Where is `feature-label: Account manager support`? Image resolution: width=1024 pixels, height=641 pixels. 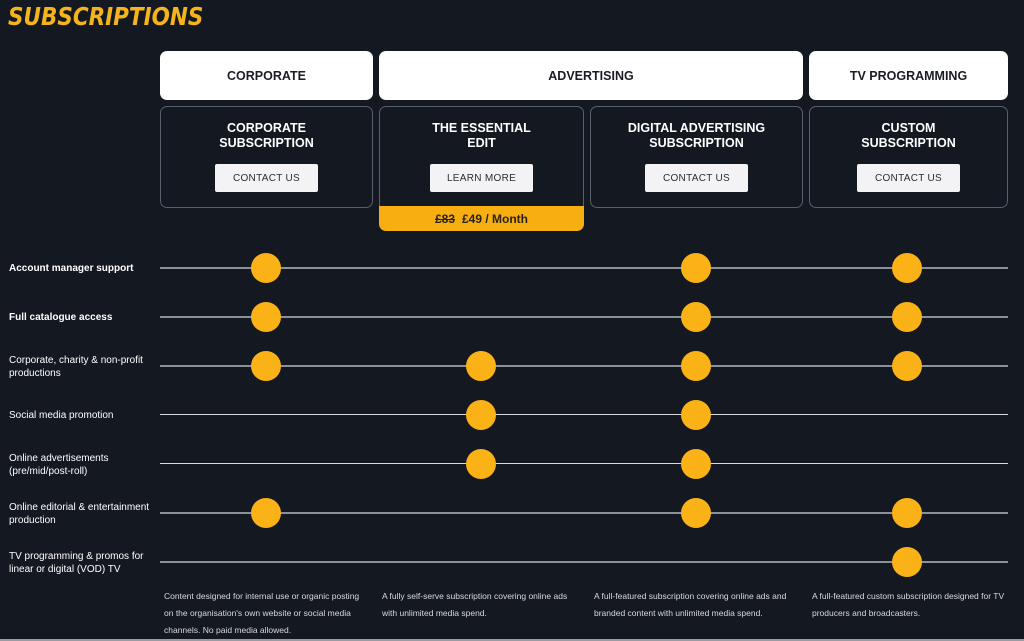
feature-label: Account manager support is located at coordinates (71, 268).